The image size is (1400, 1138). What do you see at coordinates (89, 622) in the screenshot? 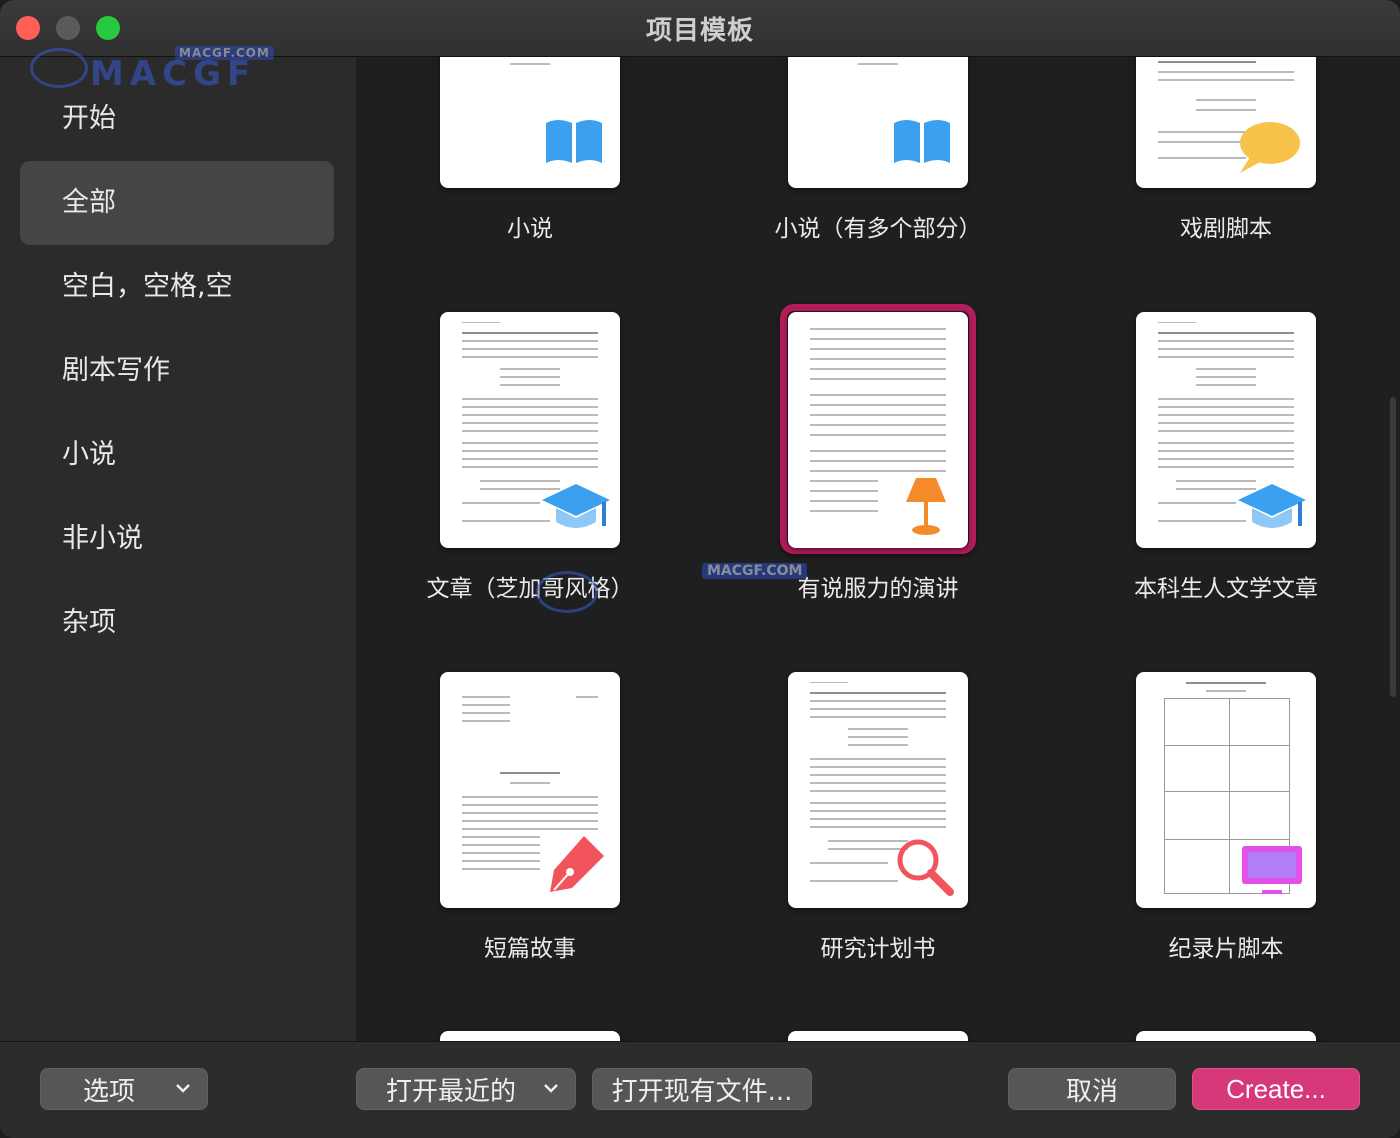
I see `sidebar-item-label: 杂项` at bounding box center [89, 622].